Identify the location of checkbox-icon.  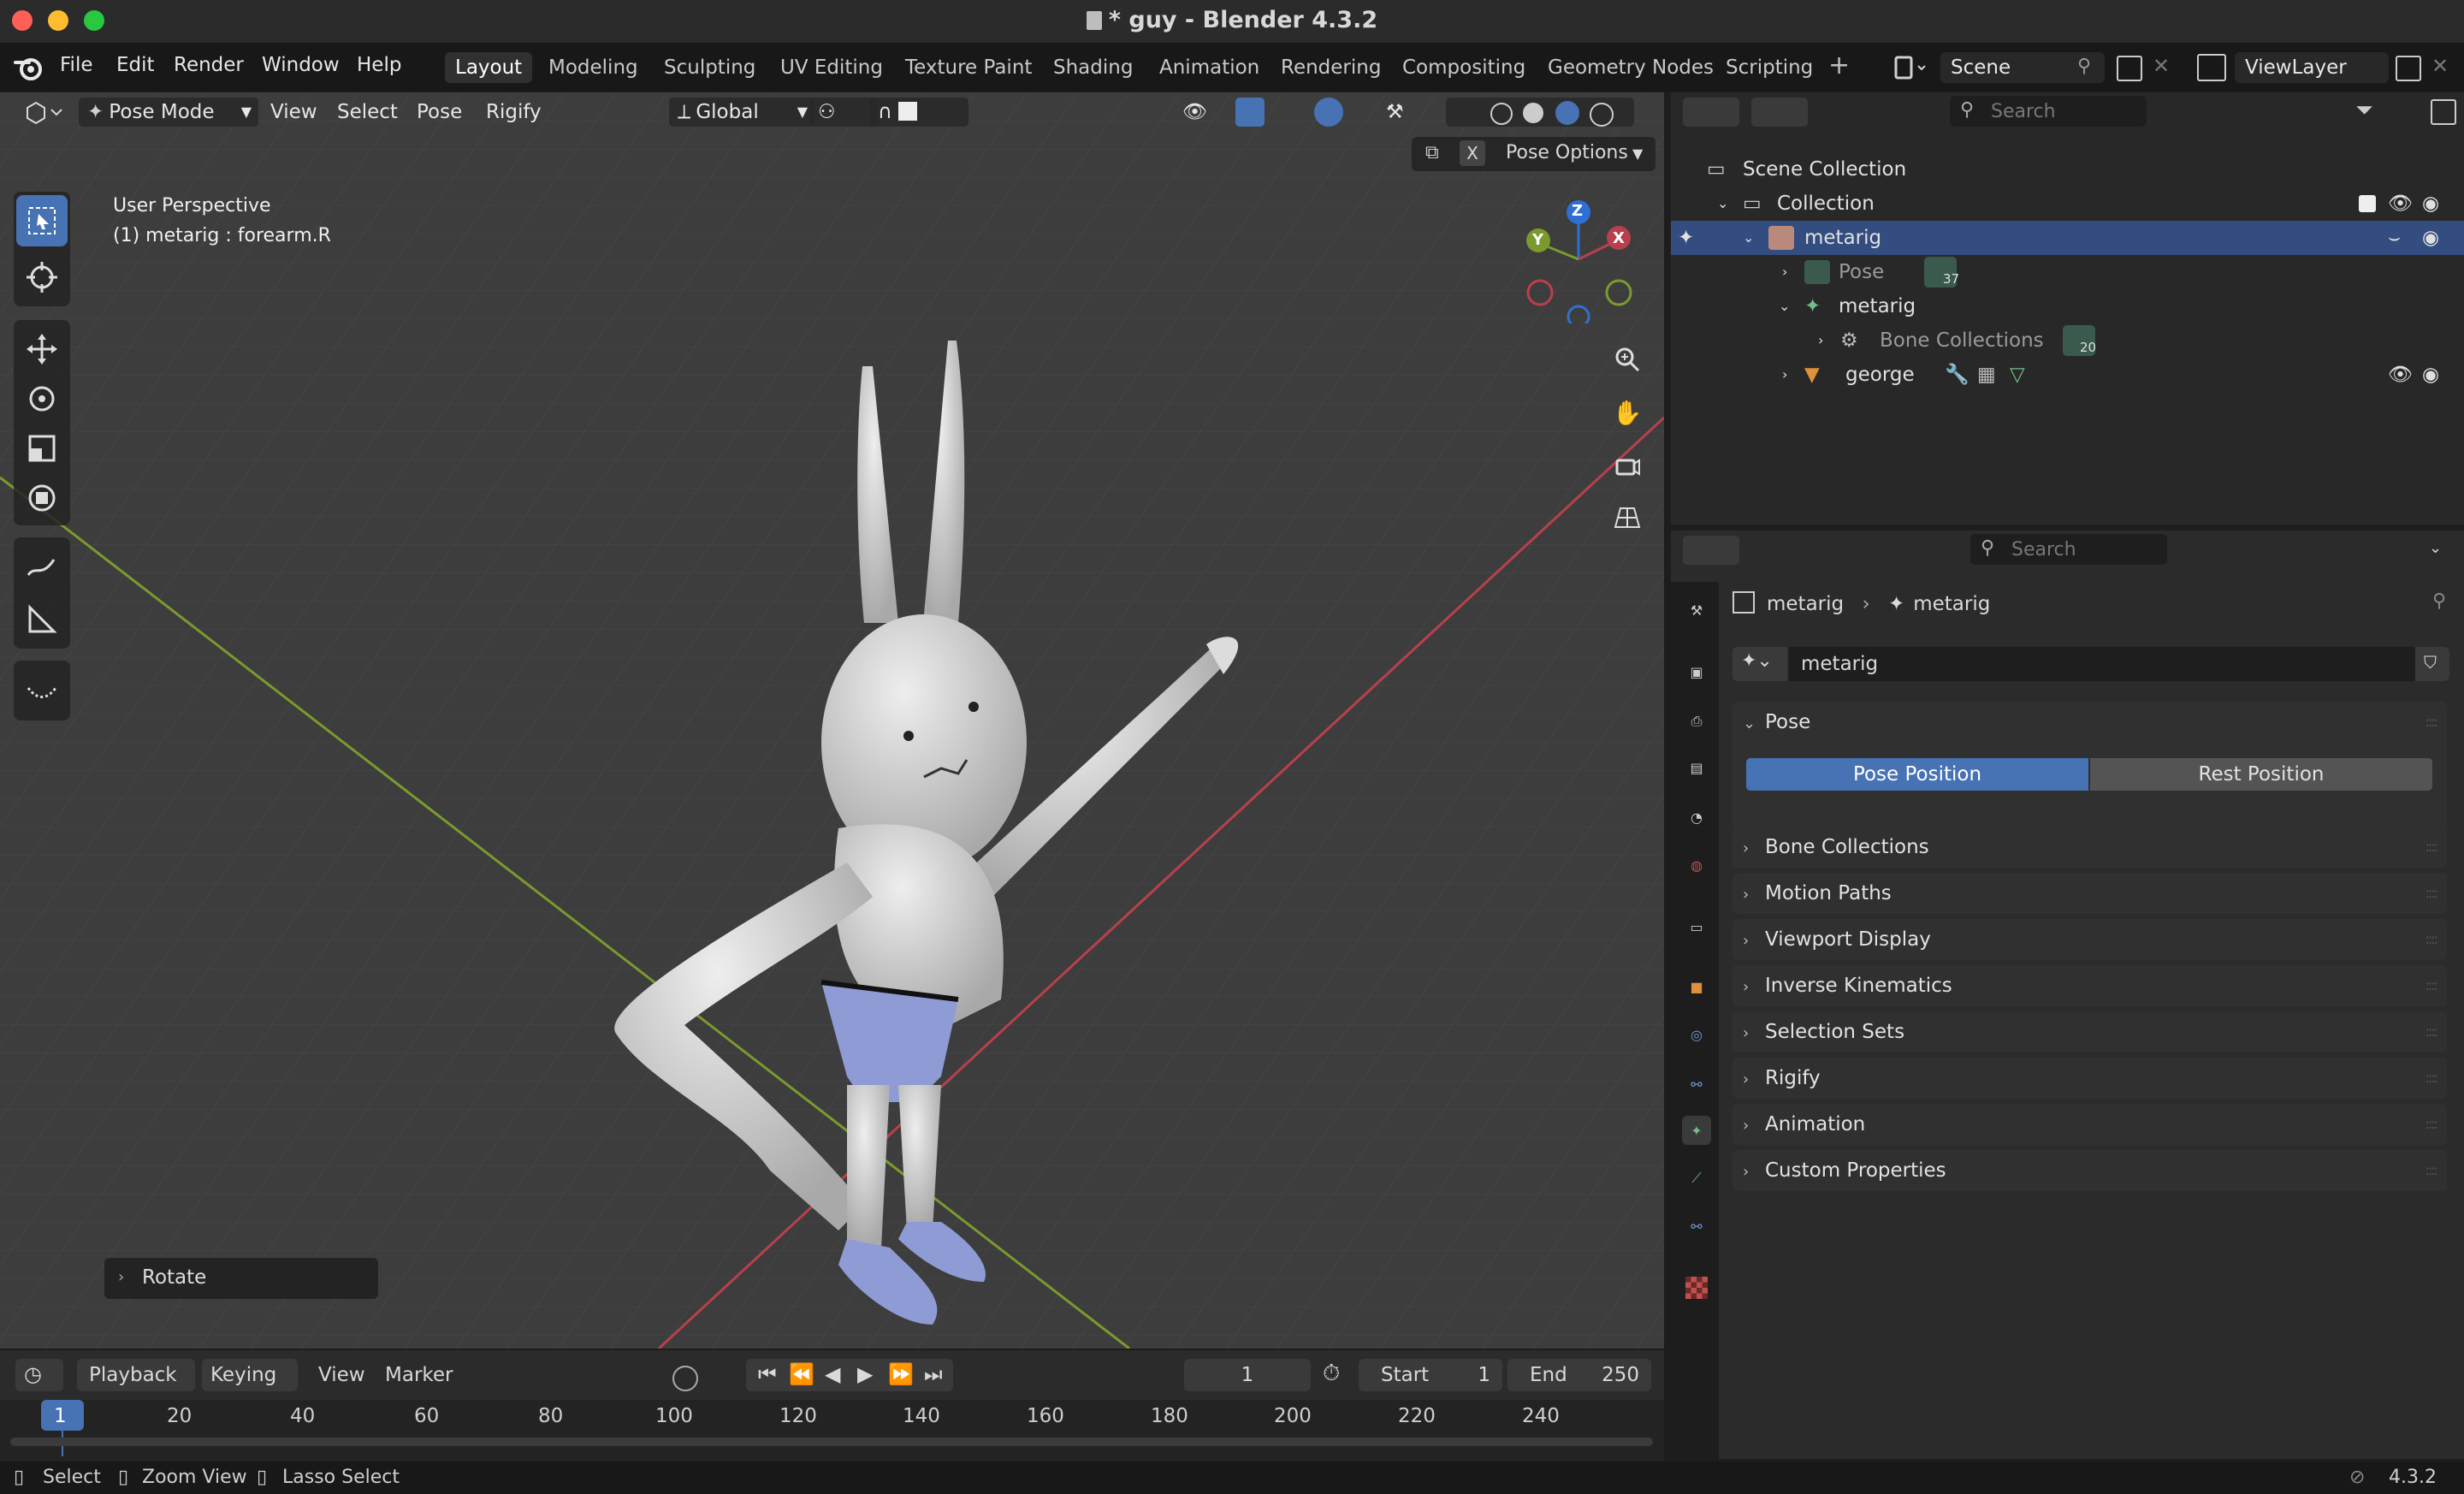
(2367, 204).